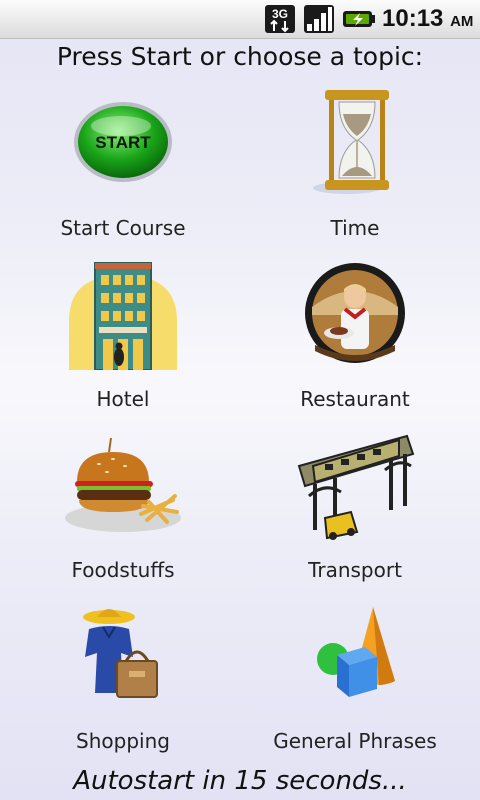  What do you see at coordinates (413, 18) in the screenshot?
I see `clock-time: 10:13` at bounding box center [413, 18].